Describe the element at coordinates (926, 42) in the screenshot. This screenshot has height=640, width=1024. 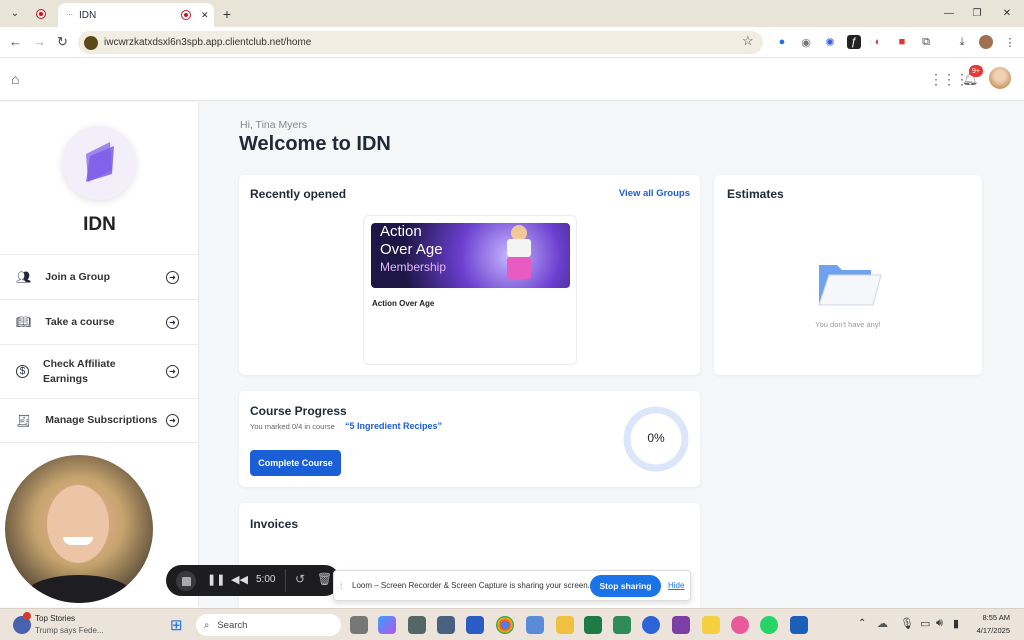
I see `extensions-puzzle-icon: ⧉` at that location.